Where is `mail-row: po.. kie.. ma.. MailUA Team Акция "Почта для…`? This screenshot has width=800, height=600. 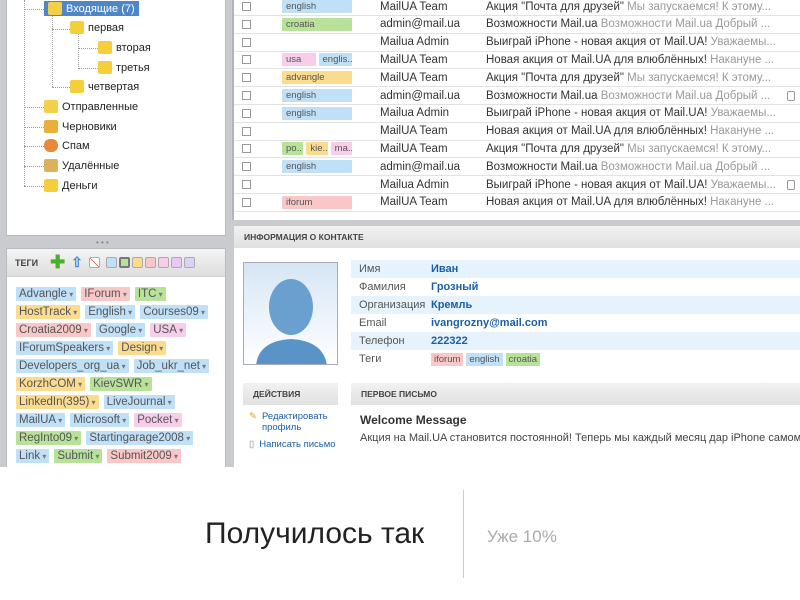 mail-row: po.. kie.. ma.. MailUA Team Акция "Почта для… is located at coordinates (517, 149).